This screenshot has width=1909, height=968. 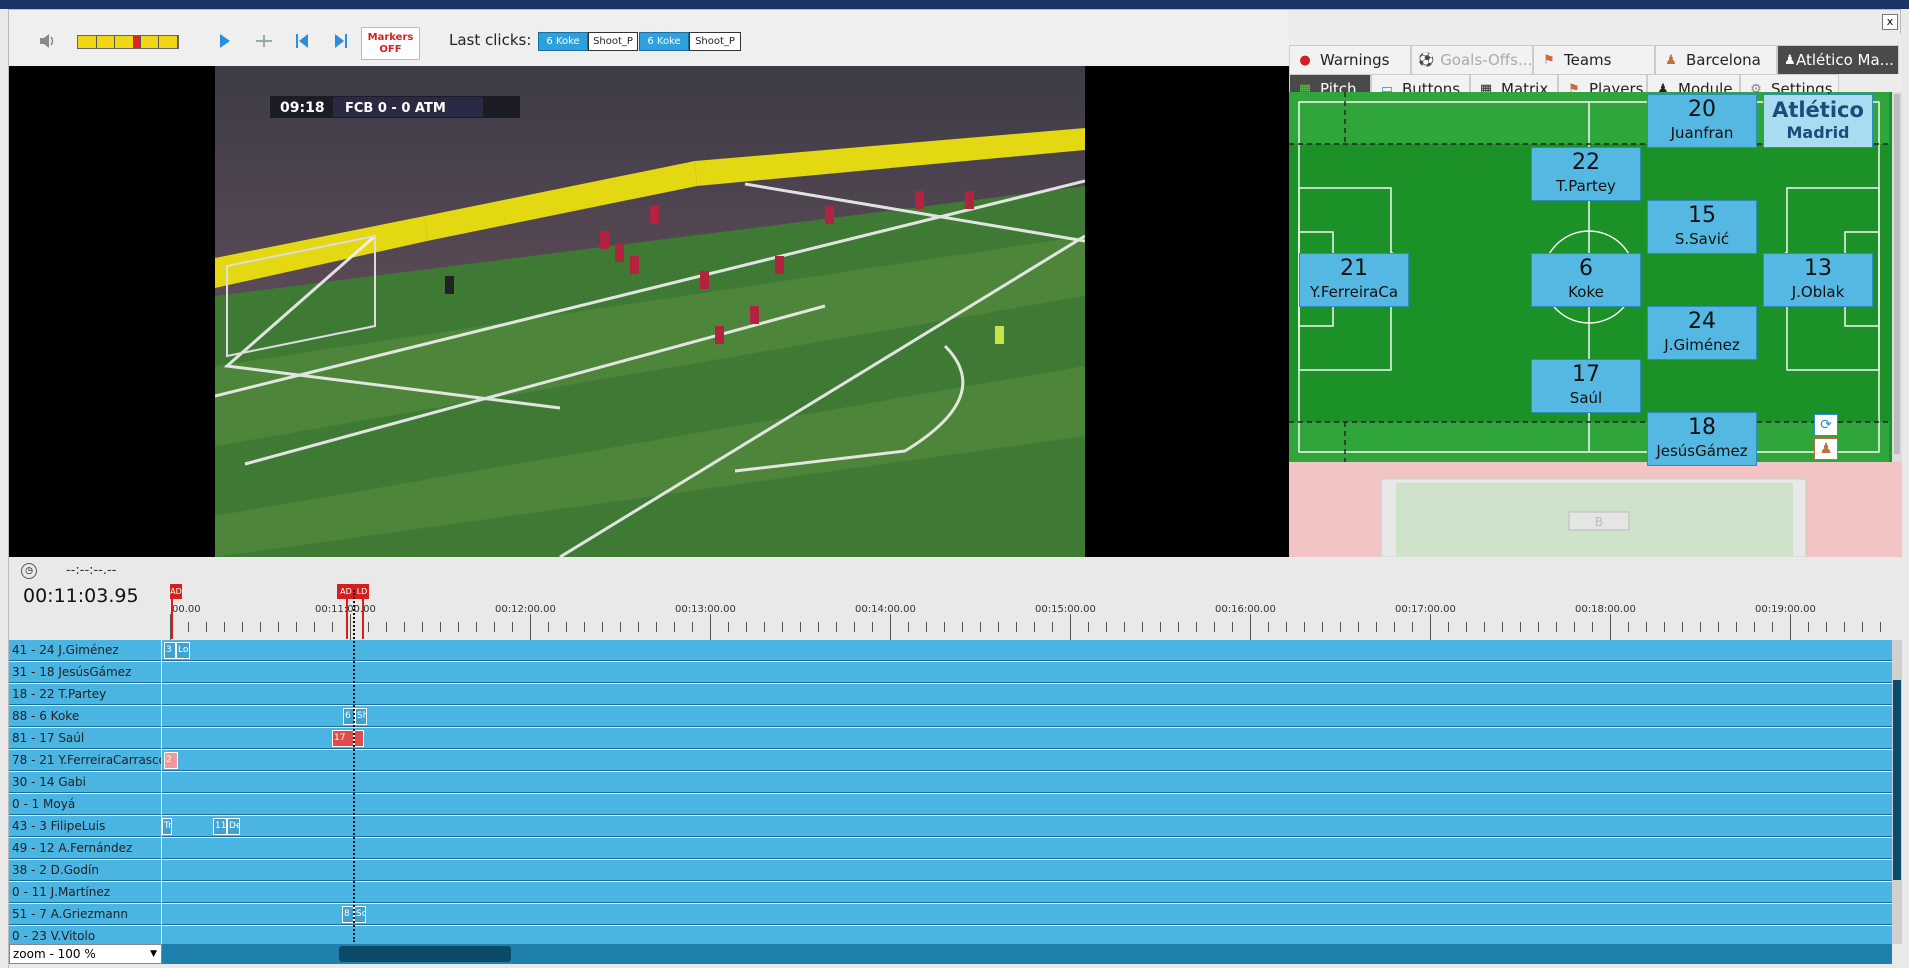 What do you see at coordinates (362, 591) in the screenshot?
I see `marker-flag: LD` at bounding box center [362, 591].